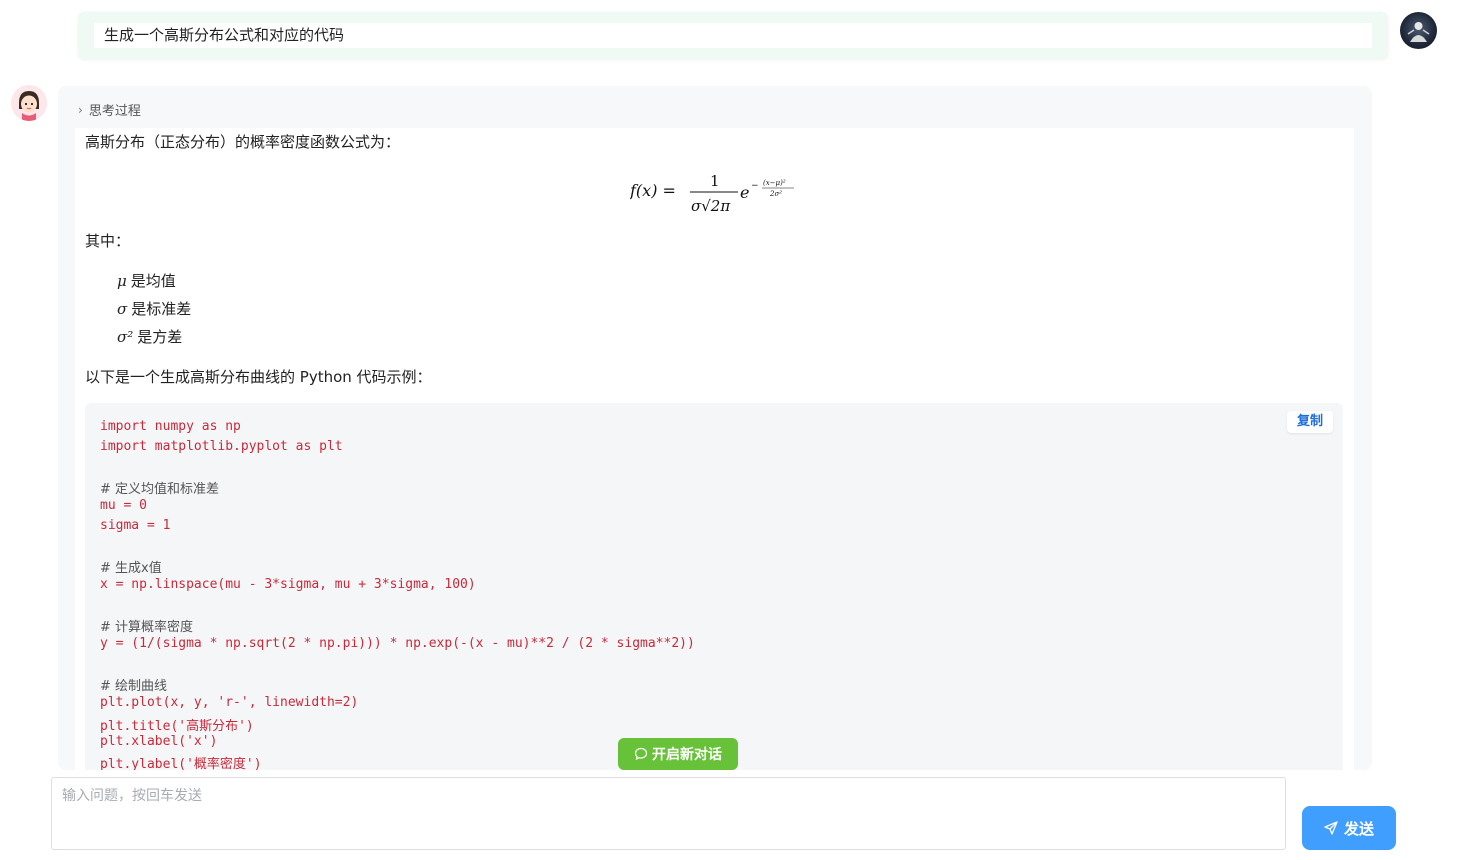  Describe the element at coordinates (153, 281) in the screenshot. I see `definition-text: 是均值` at that location.